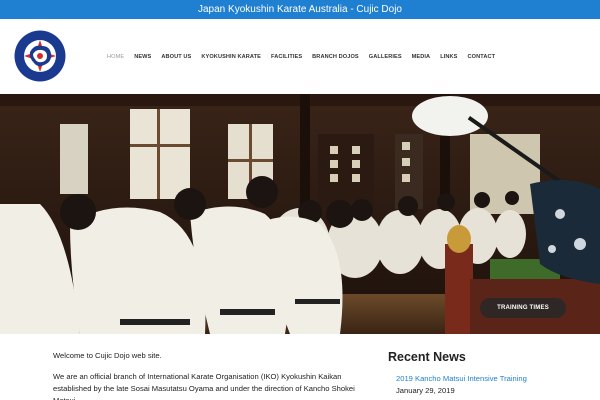  I want to click on nav-item-kyokushin-karate: KYOKUSHIN KARATE, so click(231, 57).